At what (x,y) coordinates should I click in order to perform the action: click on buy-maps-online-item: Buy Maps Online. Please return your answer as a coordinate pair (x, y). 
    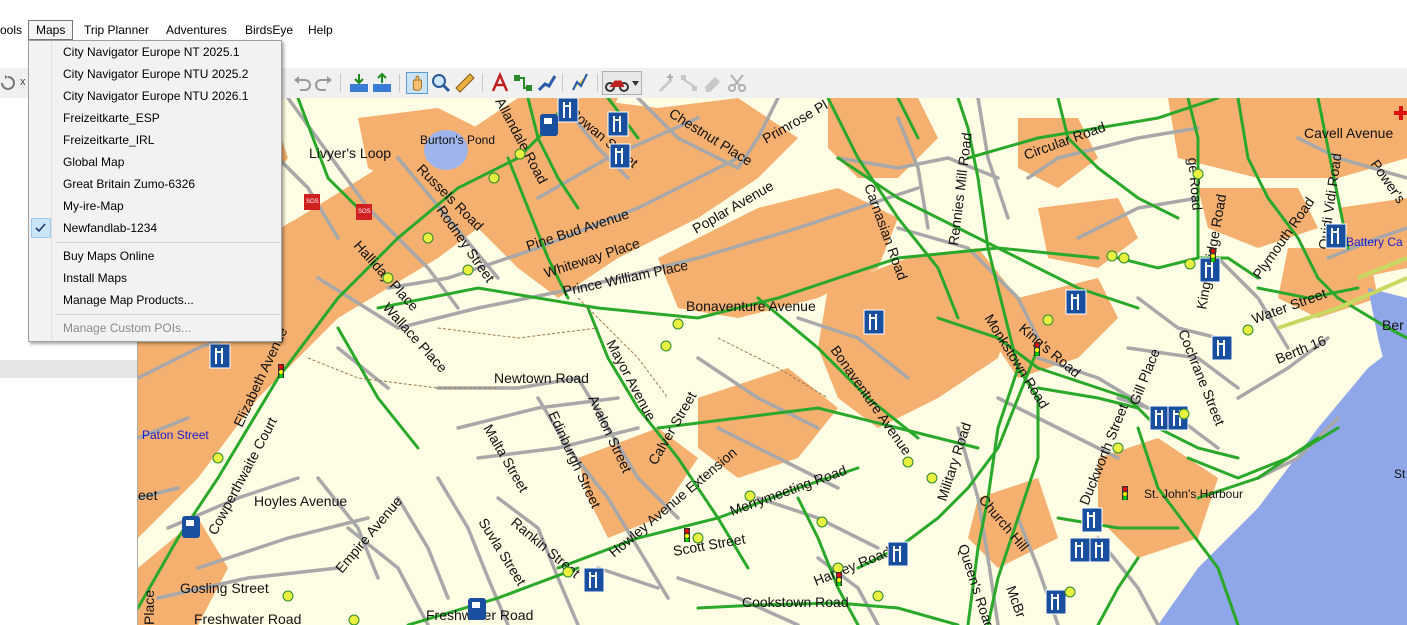
    Looking at the image, I should click on (155, 256).